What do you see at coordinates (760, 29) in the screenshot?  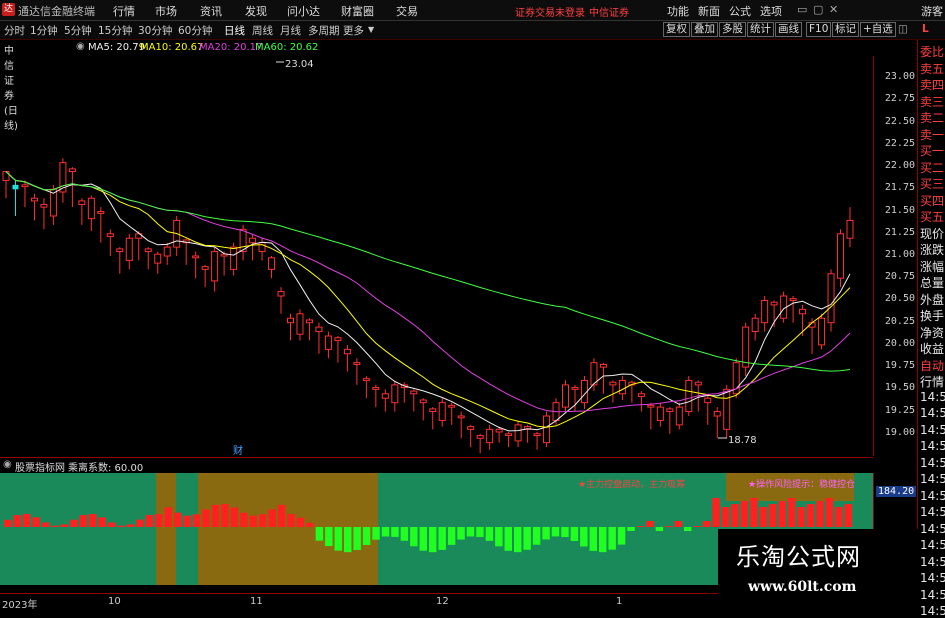 I see `tongji-button: 统计` at bounding box center [760, 29].